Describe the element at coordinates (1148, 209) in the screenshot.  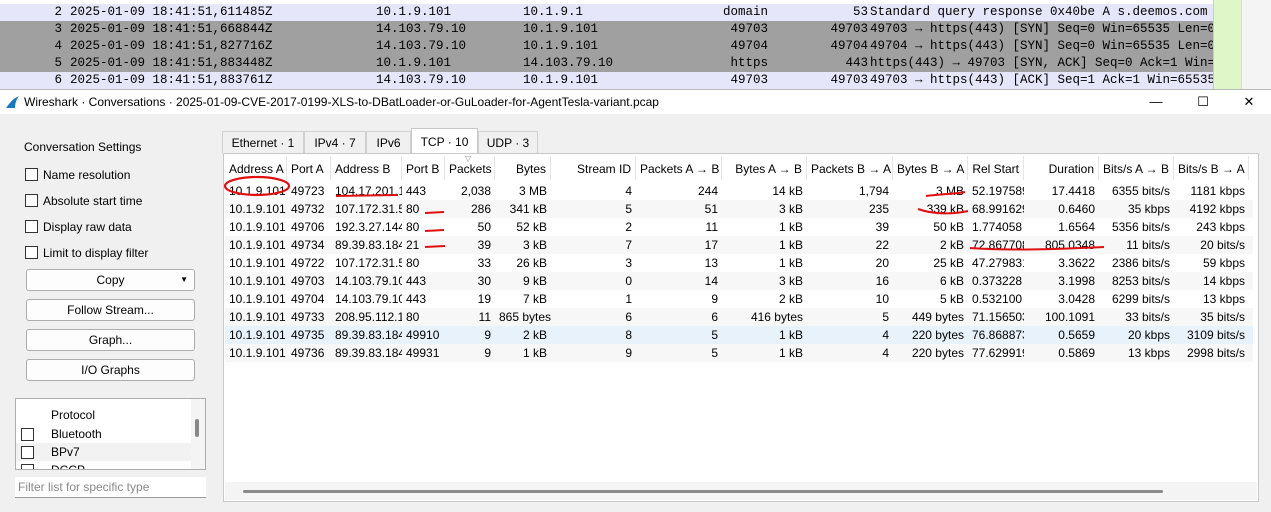
I see `table-cell: 35 kbps` at that location.